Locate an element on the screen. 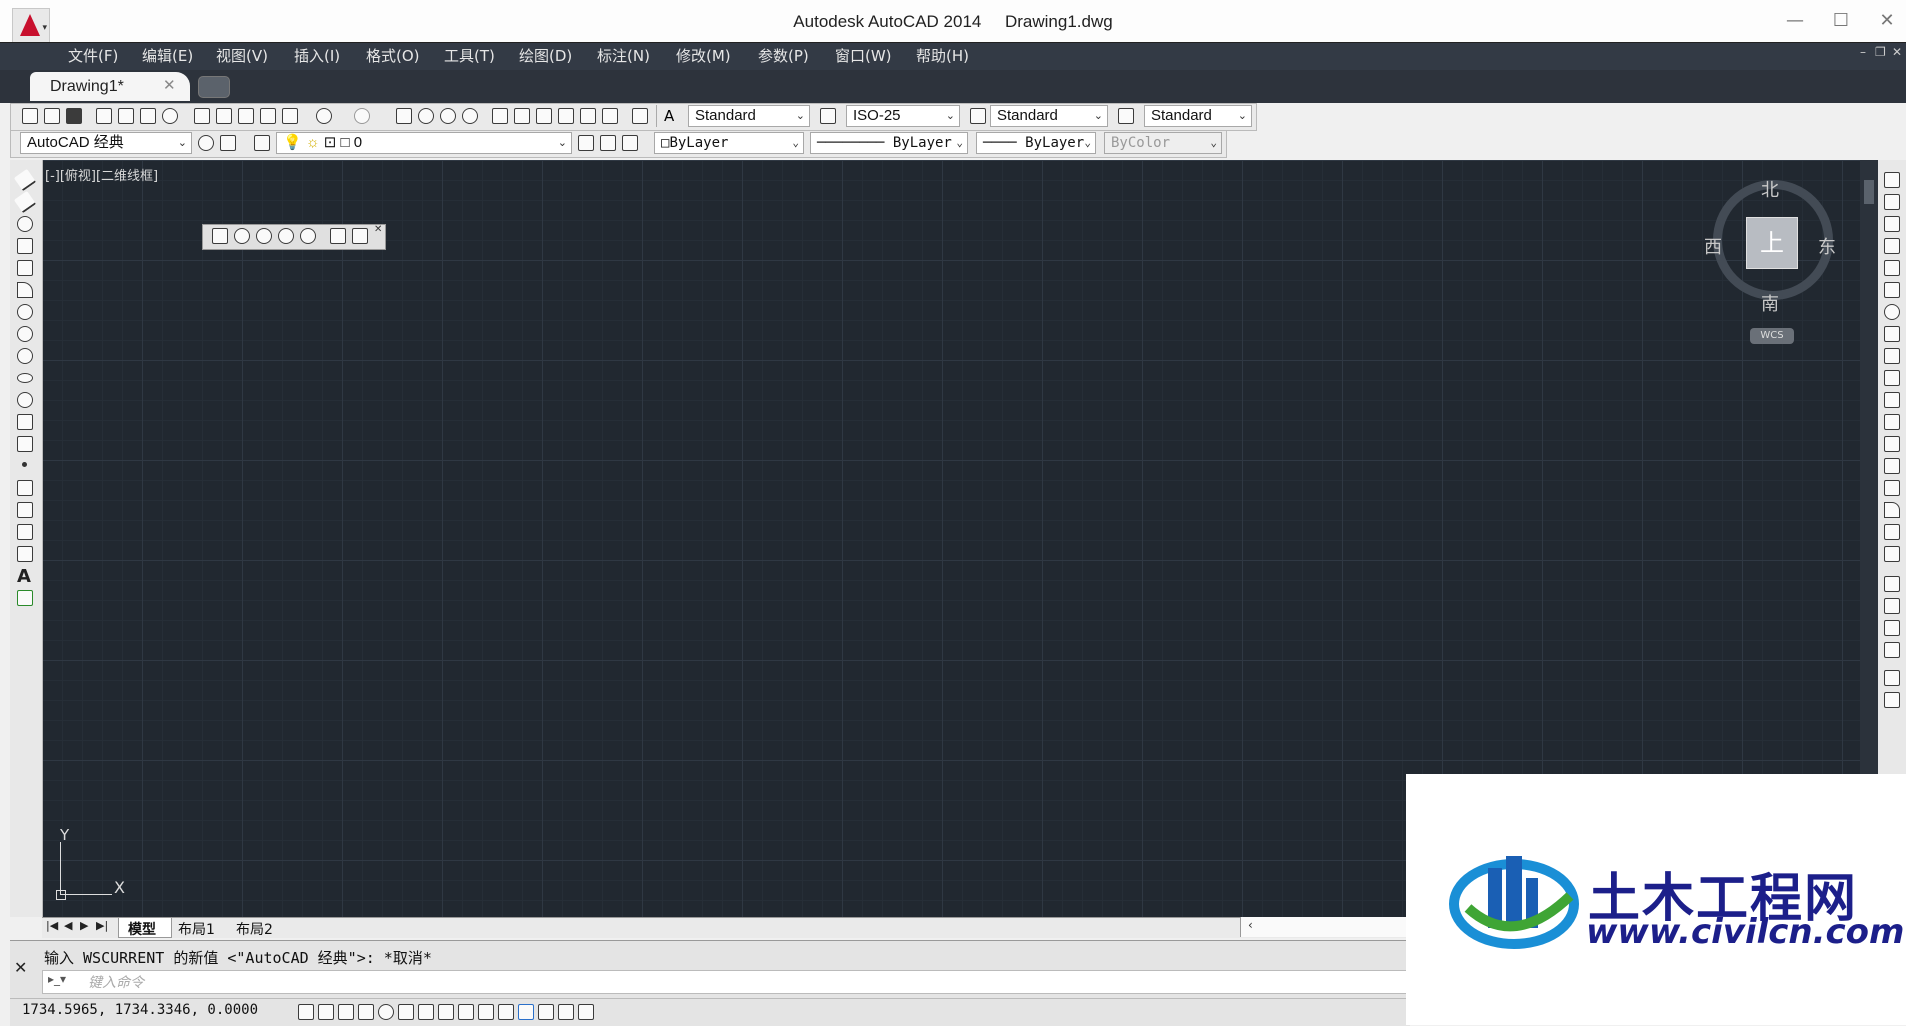 This screenshot has height=1026, width=1906. free-orbit-icon is located at coordinates (264, 236).